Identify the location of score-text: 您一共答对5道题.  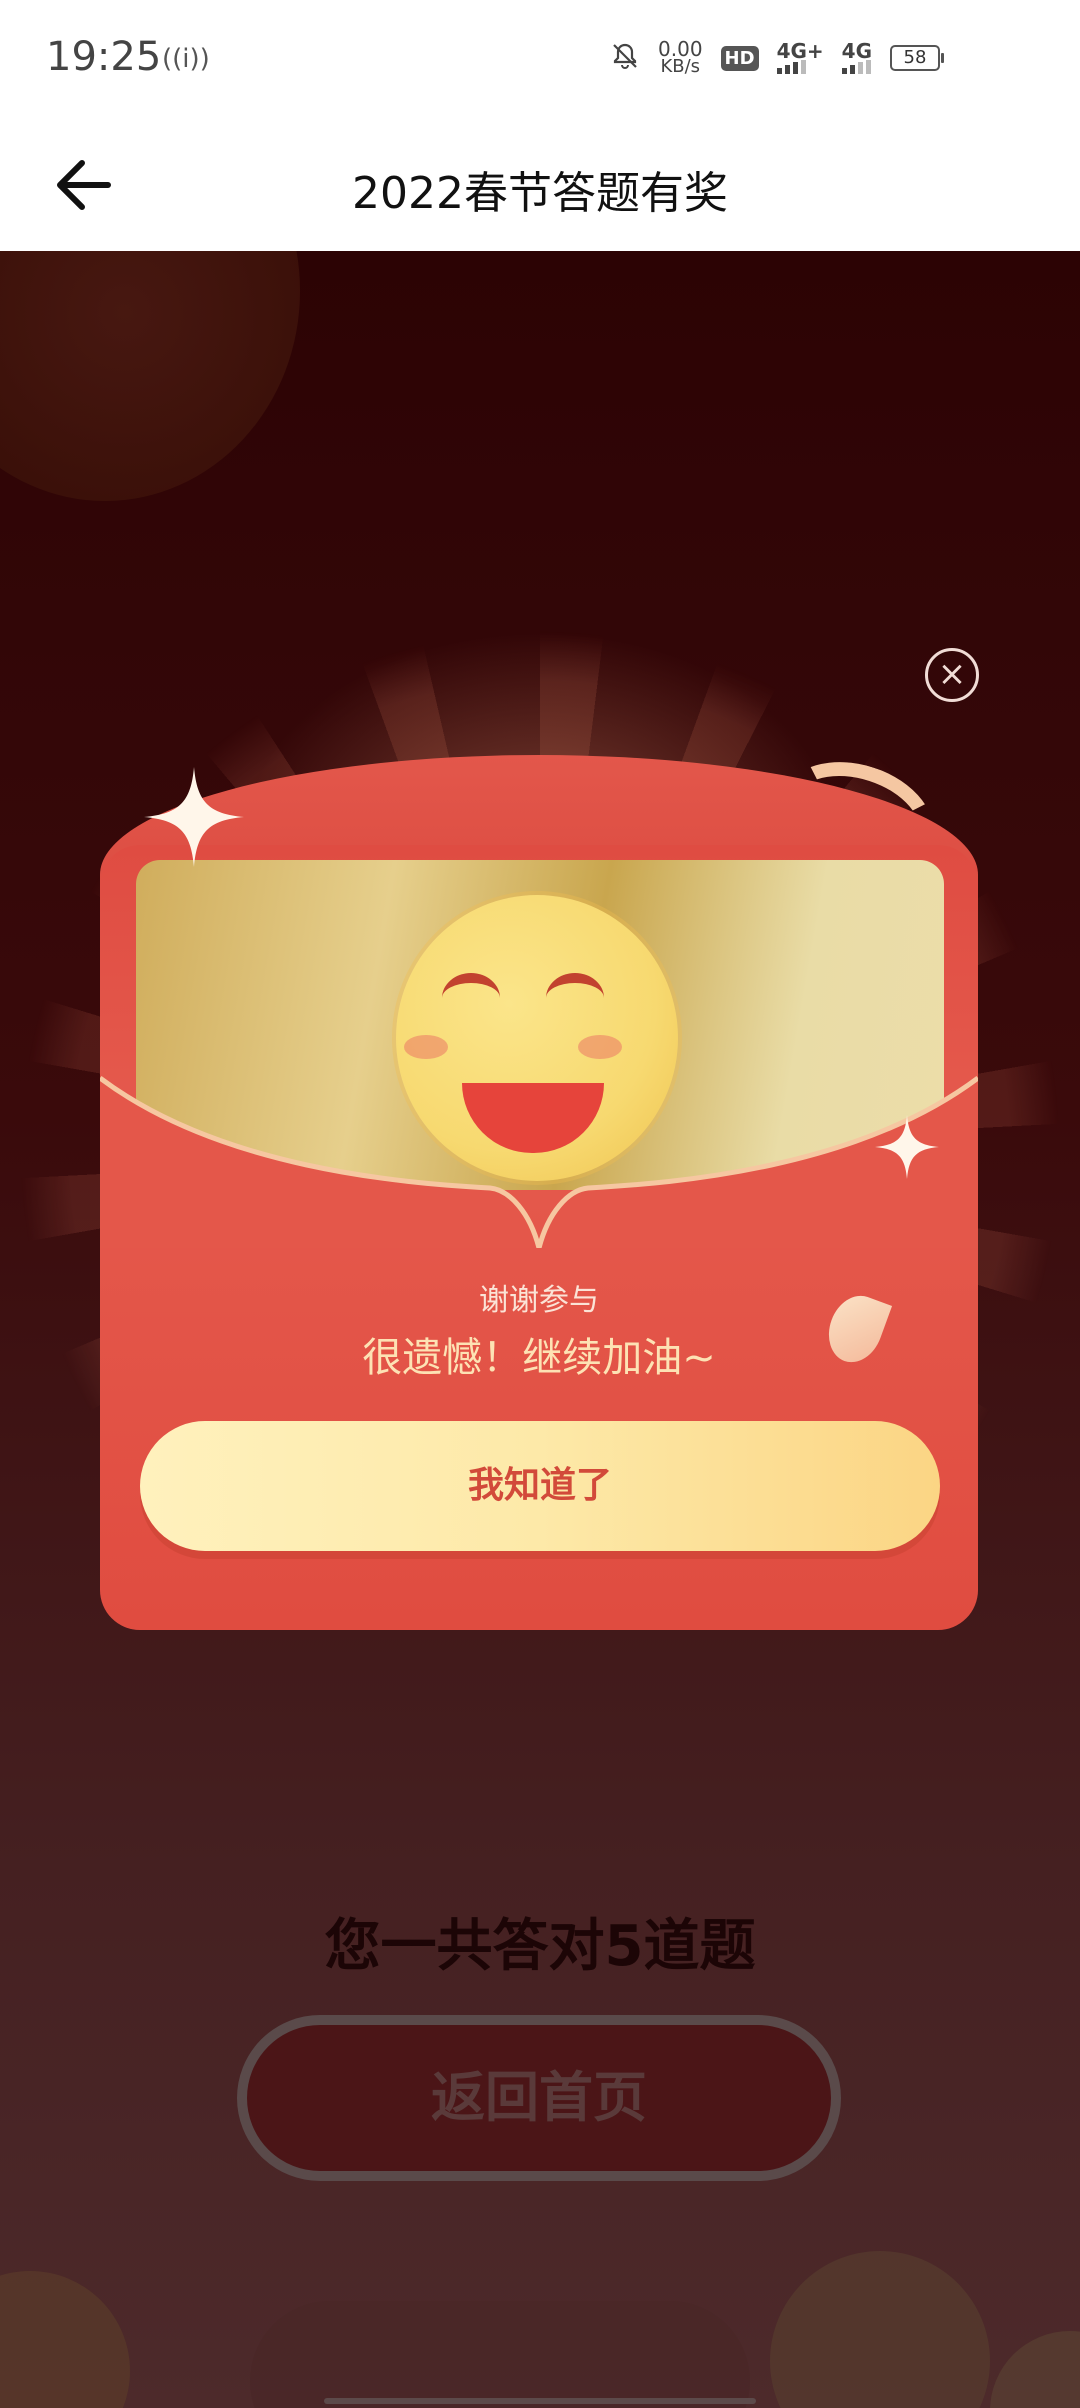
(540, 1946).